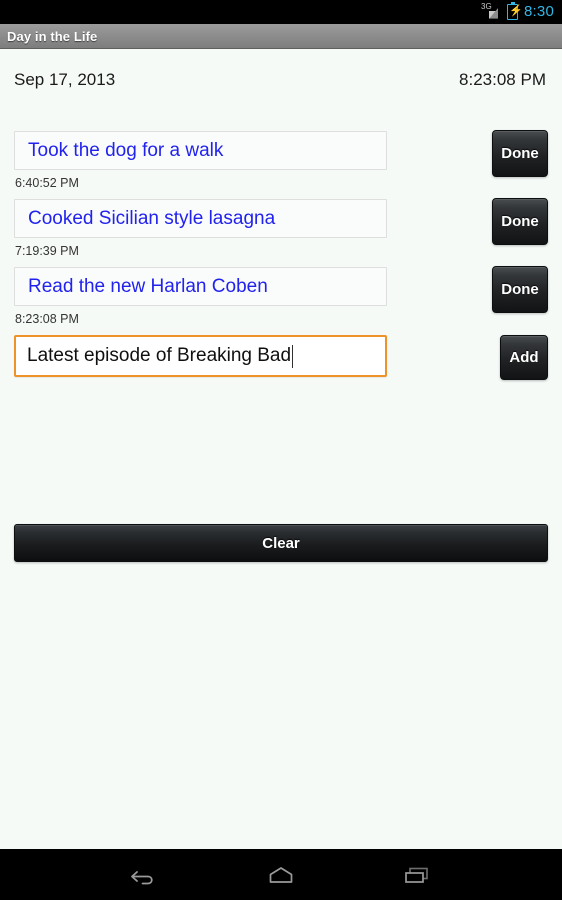 The height and width of the screenshot is (900, 562). I want to click on app-title-bar: Day in the Life, so click(281, 36).